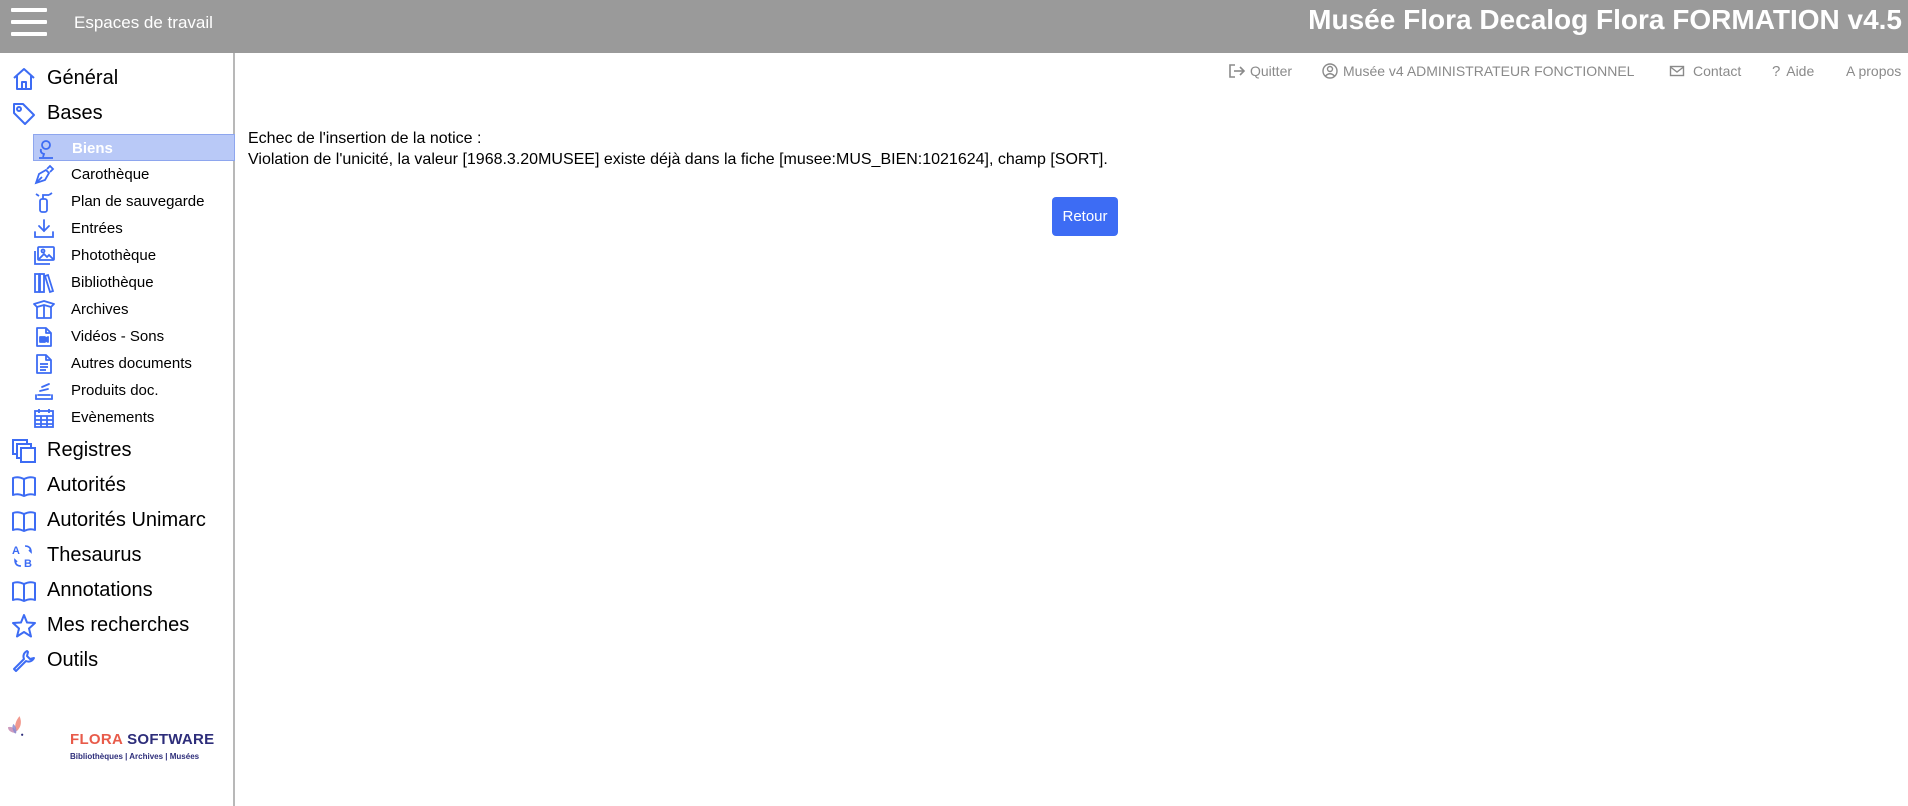 Image resolution: width=1908 pixels, height=806 pixels. Describe the element at coordinates (1085, 216) in the screenshot. I see `back-button: Retour` at that location.